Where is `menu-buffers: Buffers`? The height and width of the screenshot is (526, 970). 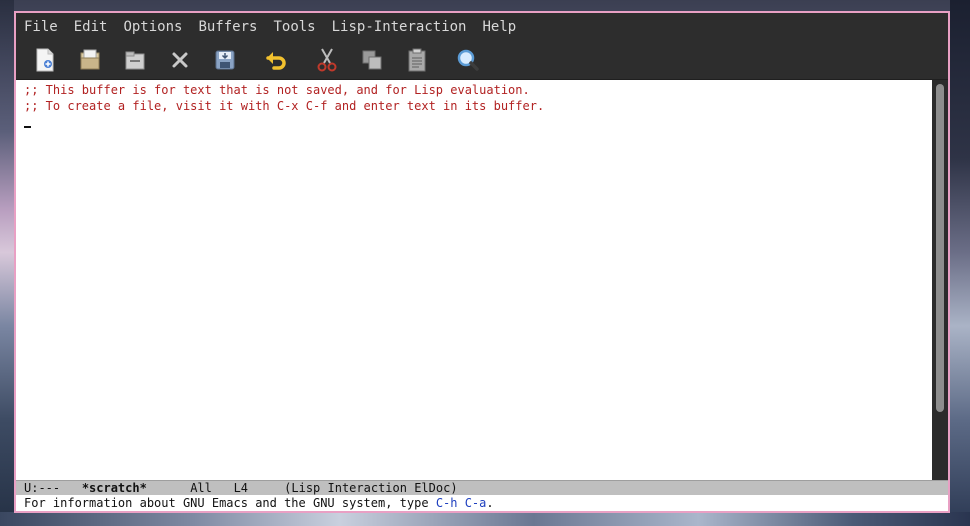 menu-buffers: Buffers is located at coordinates (227, 27).